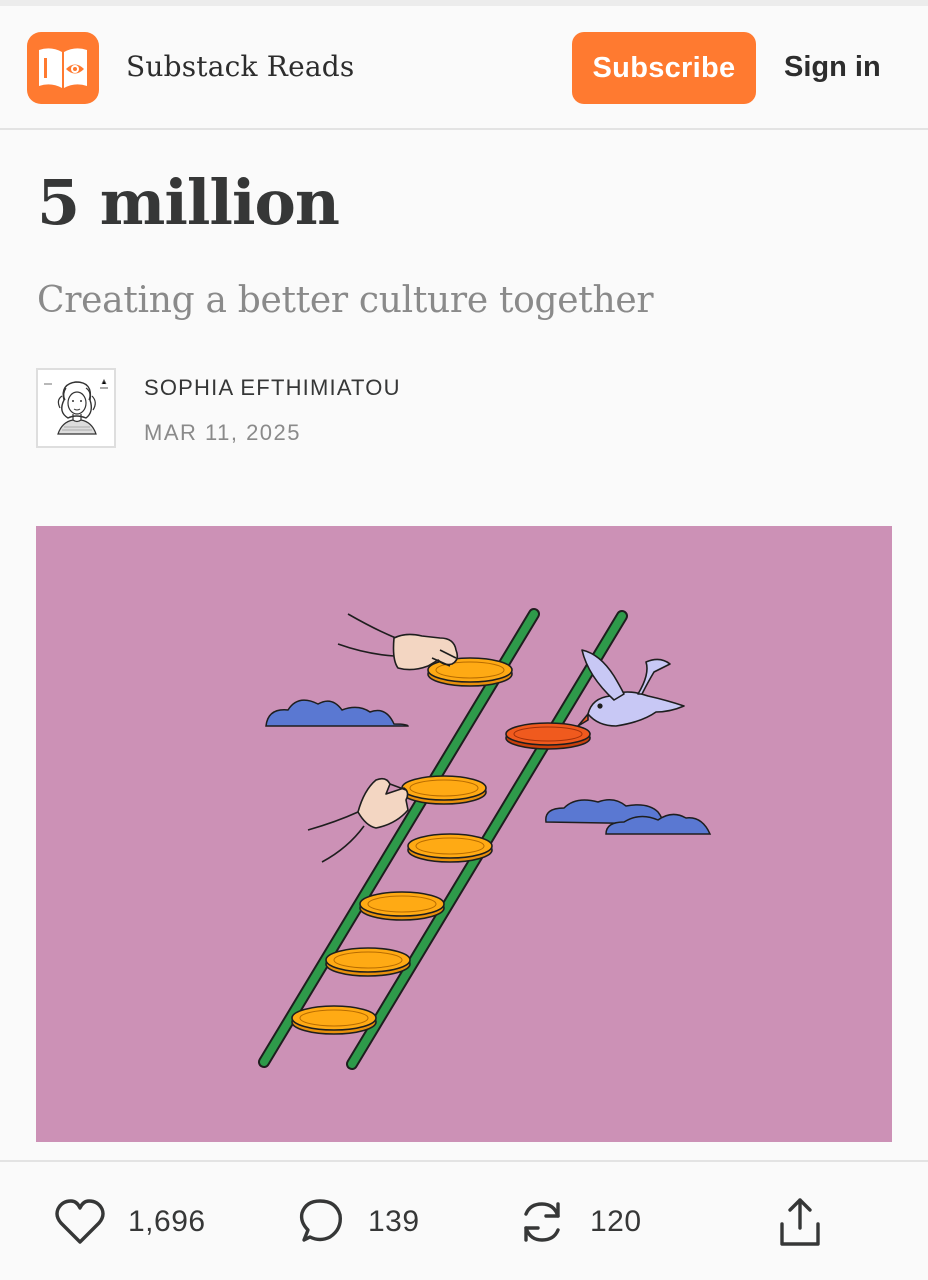 This screenshot has height=1280, width=928. Describe the element at coordinates (664, 68) in the screenshot. I see `subscribe-button: Subscribe` at that location.